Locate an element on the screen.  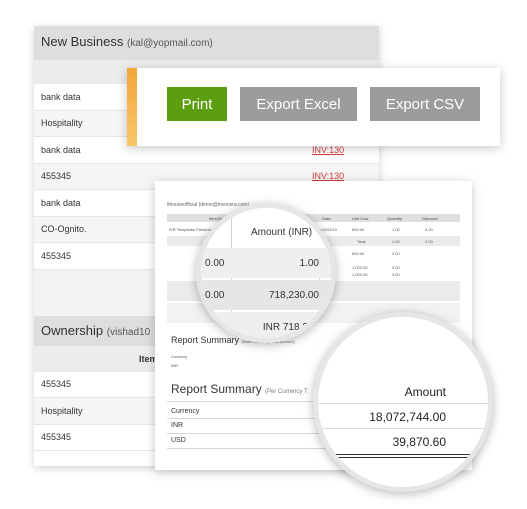
summary-per-currency-title-text: Report Summary is located at coordinates (216, 389).